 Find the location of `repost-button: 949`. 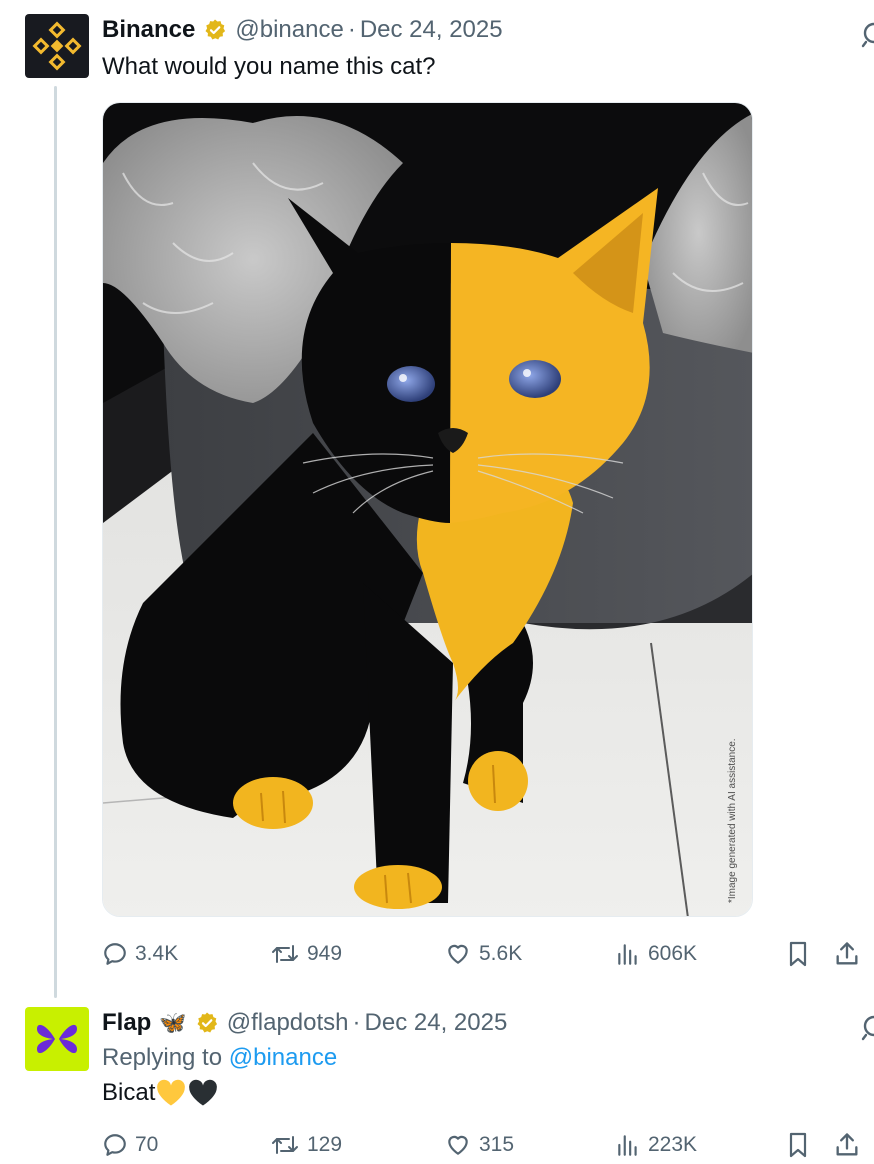

repost-button: 949 is located at coordinates (306, 954).